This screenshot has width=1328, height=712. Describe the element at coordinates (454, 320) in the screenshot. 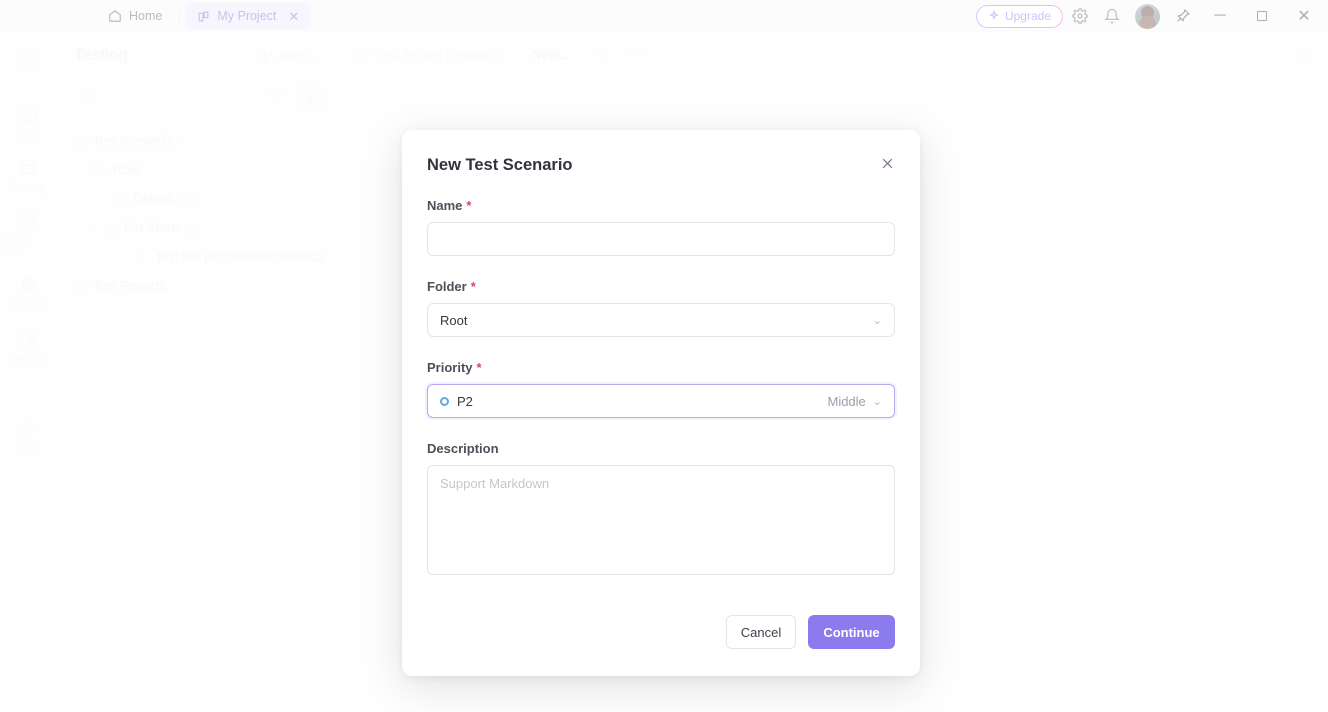

I see `folder-value: Root` at that location.